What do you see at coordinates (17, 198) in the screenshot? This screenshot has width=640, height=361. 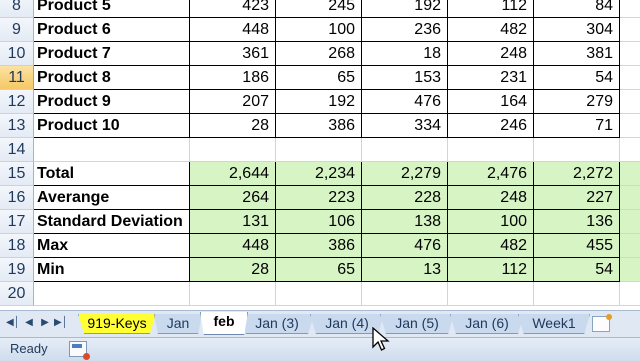 I see `row-header: 16` at bounding box center [17, 198].